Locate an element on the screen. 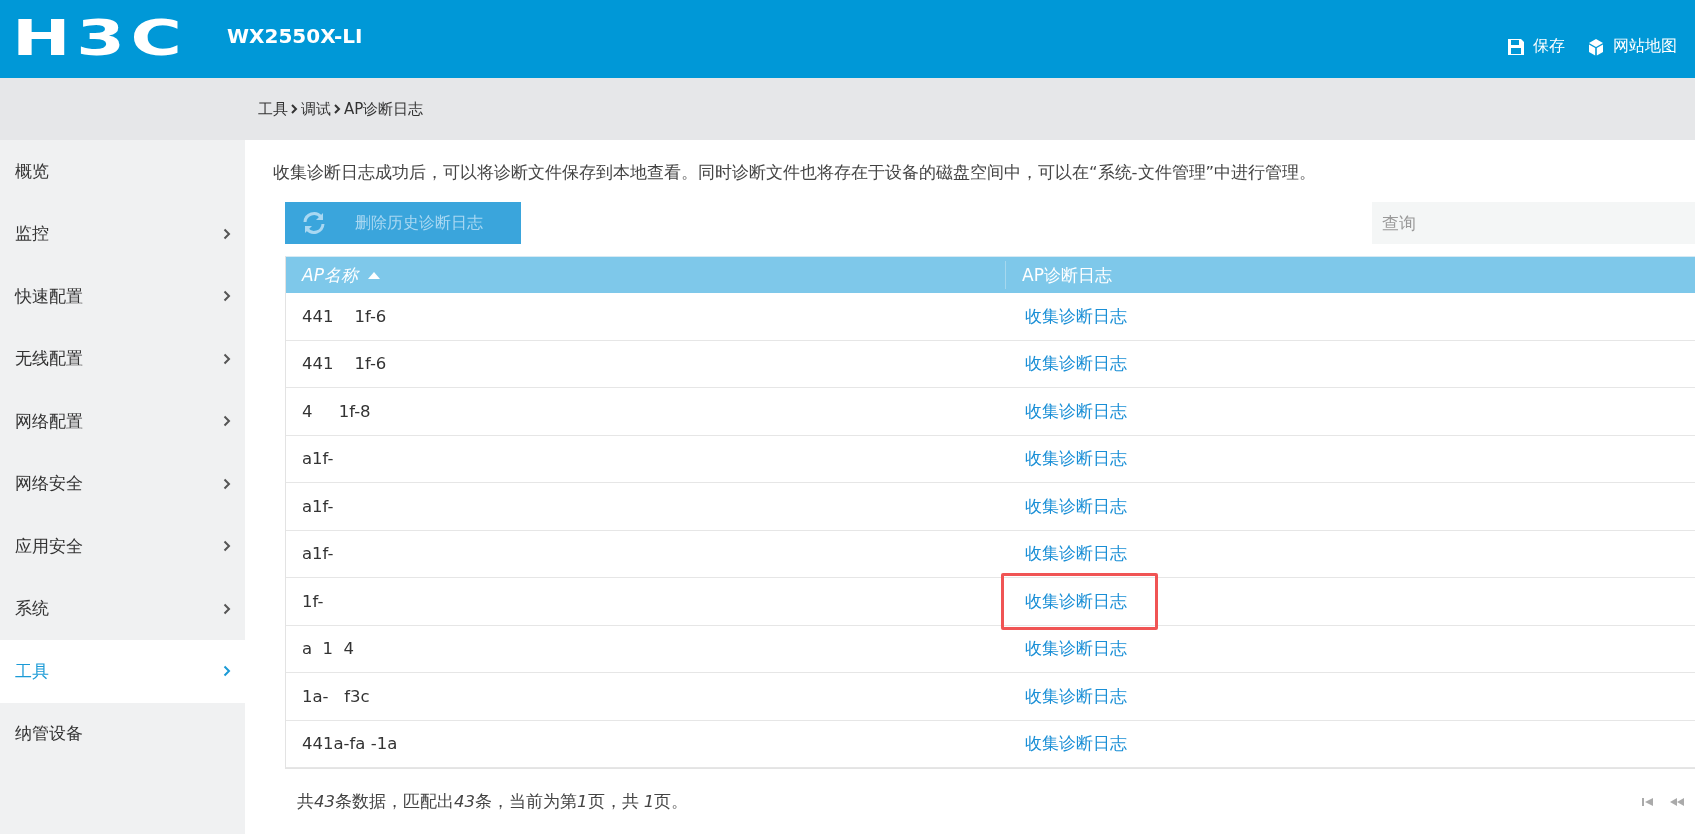 This screenshot has height=834, width=1695. sidebar-item: 纳管设备 is located at coordinates (122, 733).